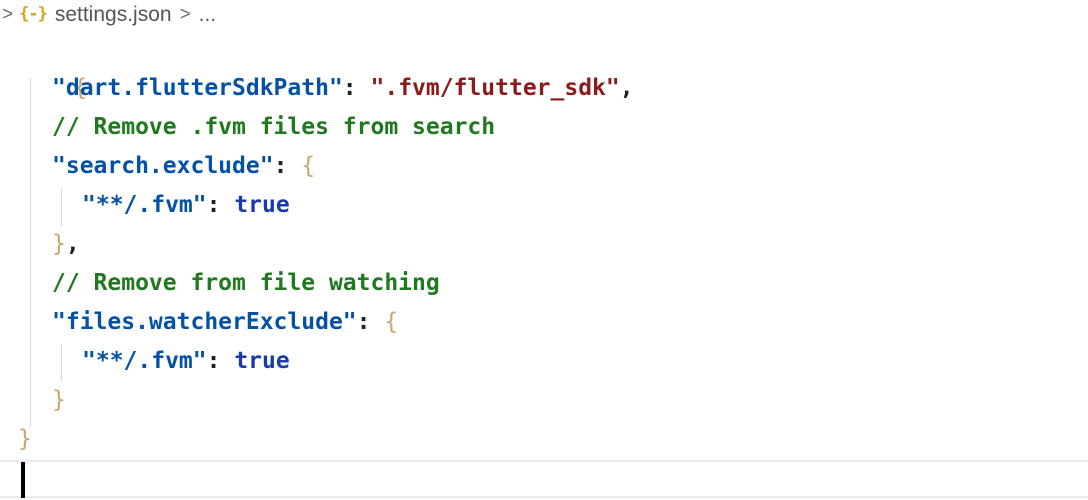  Describe the element at coordinates (197, 88) in the screenshot. I see `json-key: "dart.flutterSdkPath"` at that location.